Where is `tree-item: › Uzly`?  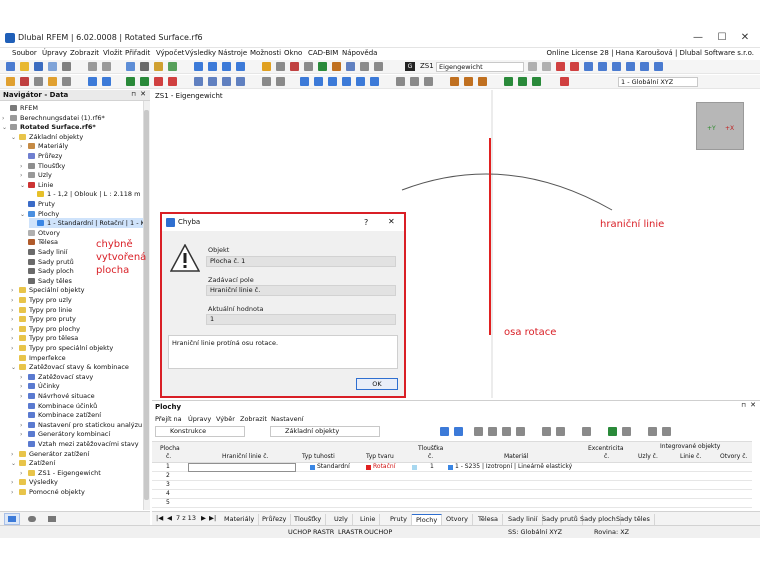 tree-item: › Uzly is located at coordinates (36, 175).